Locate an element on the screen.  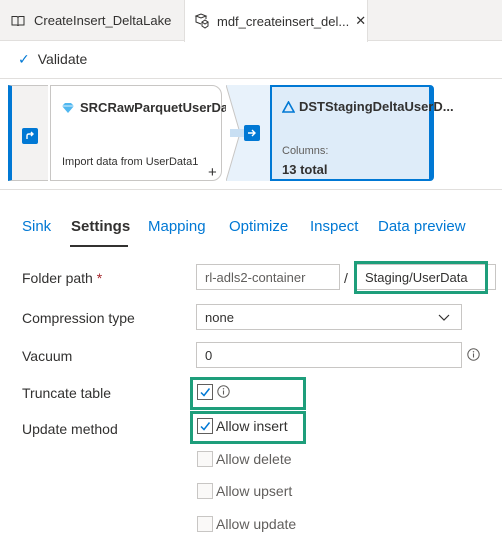
columns-value: 13 total is located at coordinates (305, 169).